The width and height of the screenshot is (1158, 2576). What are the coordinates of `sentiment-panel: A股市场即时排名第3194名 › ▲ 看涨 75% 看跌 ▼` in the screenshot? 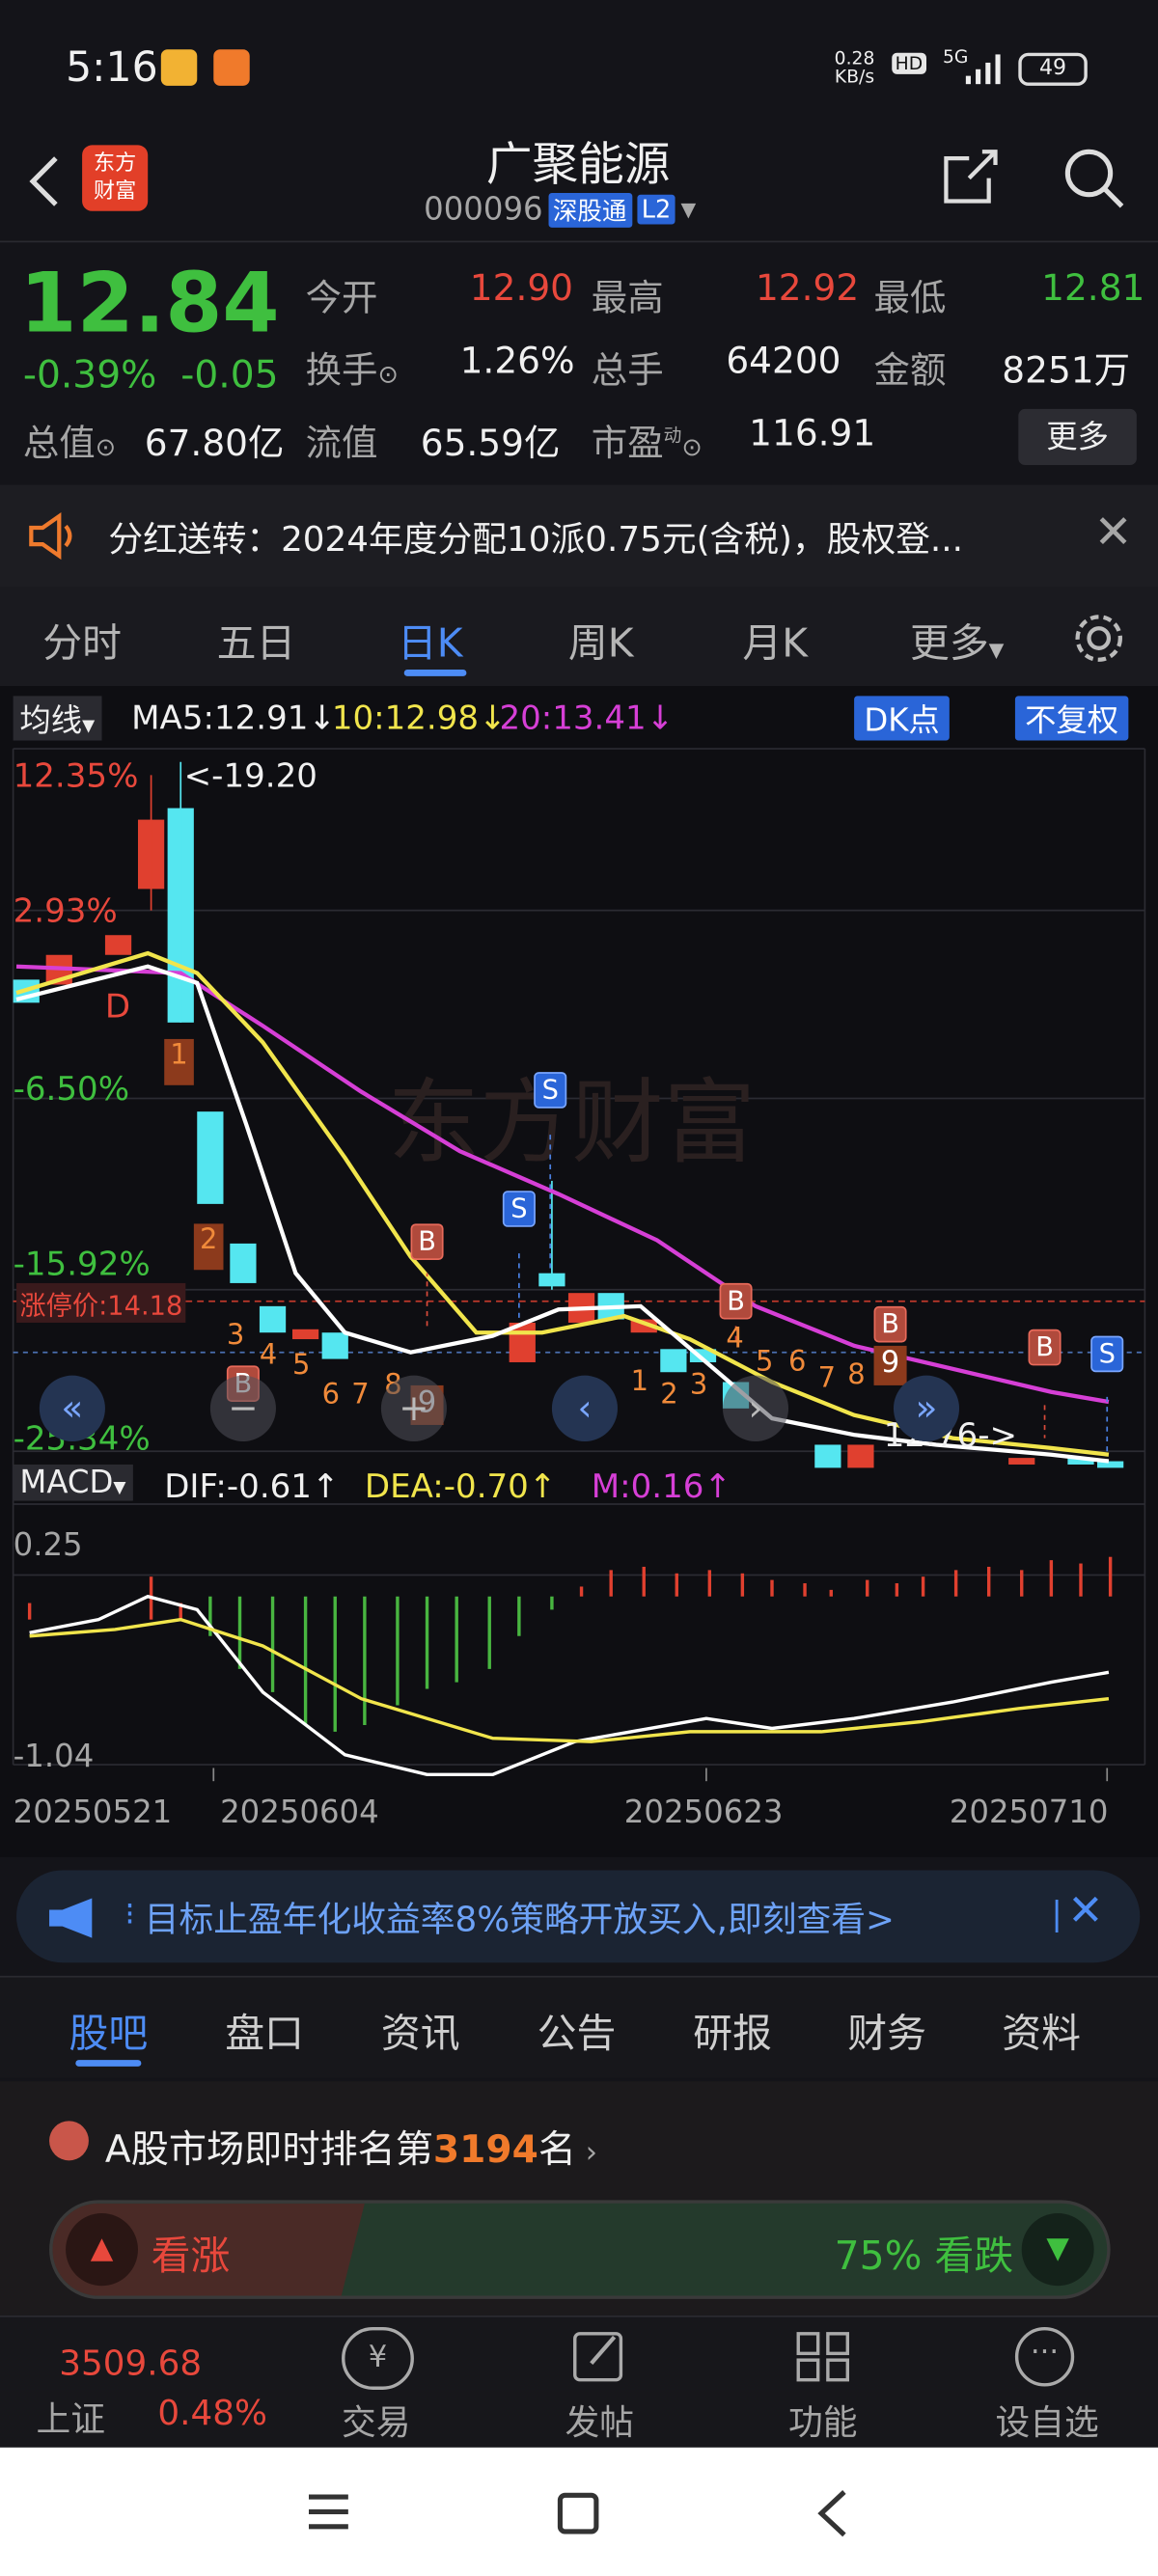 It's located at (579, 2198).